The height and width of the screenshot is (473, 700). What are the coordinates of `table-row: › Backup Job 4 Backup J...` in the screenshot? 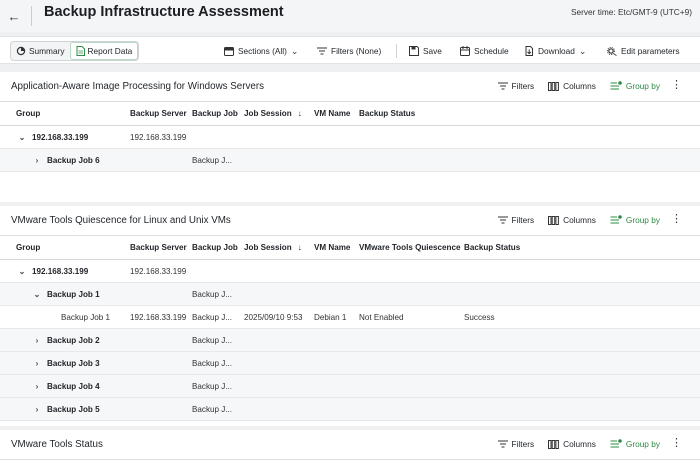 It's located at (350, 386).